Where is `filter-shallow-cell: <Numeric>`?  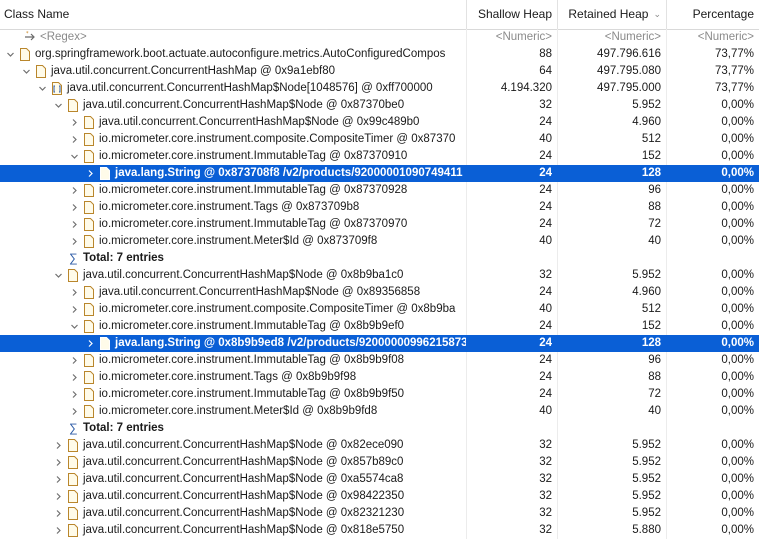 filter-shallow-cell: <Numeric> is located at coordinates (512, 37).